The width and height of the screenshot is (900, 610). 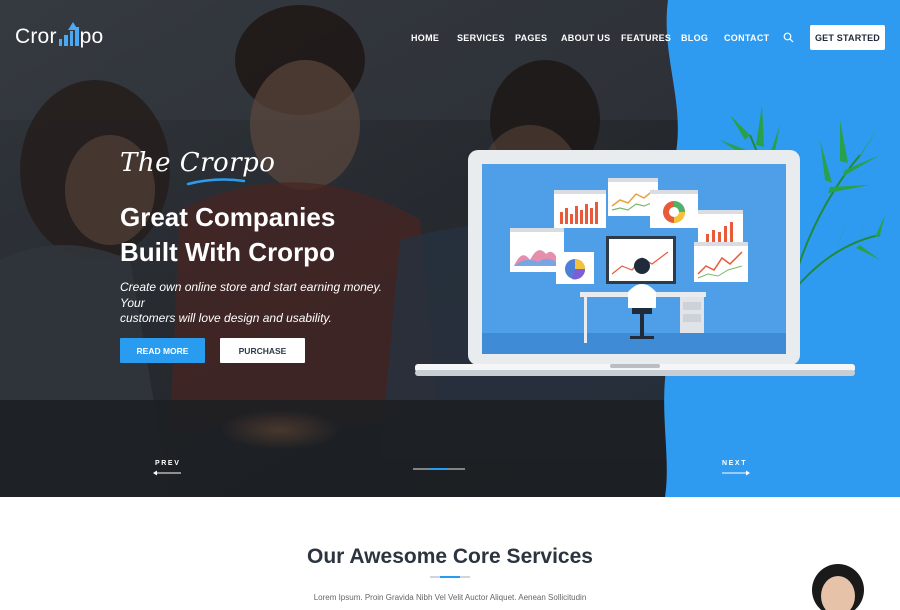 What do you see at coordinates (227, 252) in the screenshot?
I see `hero-headline-line2: Built With Crorpo` at bounding box center [227, 252].